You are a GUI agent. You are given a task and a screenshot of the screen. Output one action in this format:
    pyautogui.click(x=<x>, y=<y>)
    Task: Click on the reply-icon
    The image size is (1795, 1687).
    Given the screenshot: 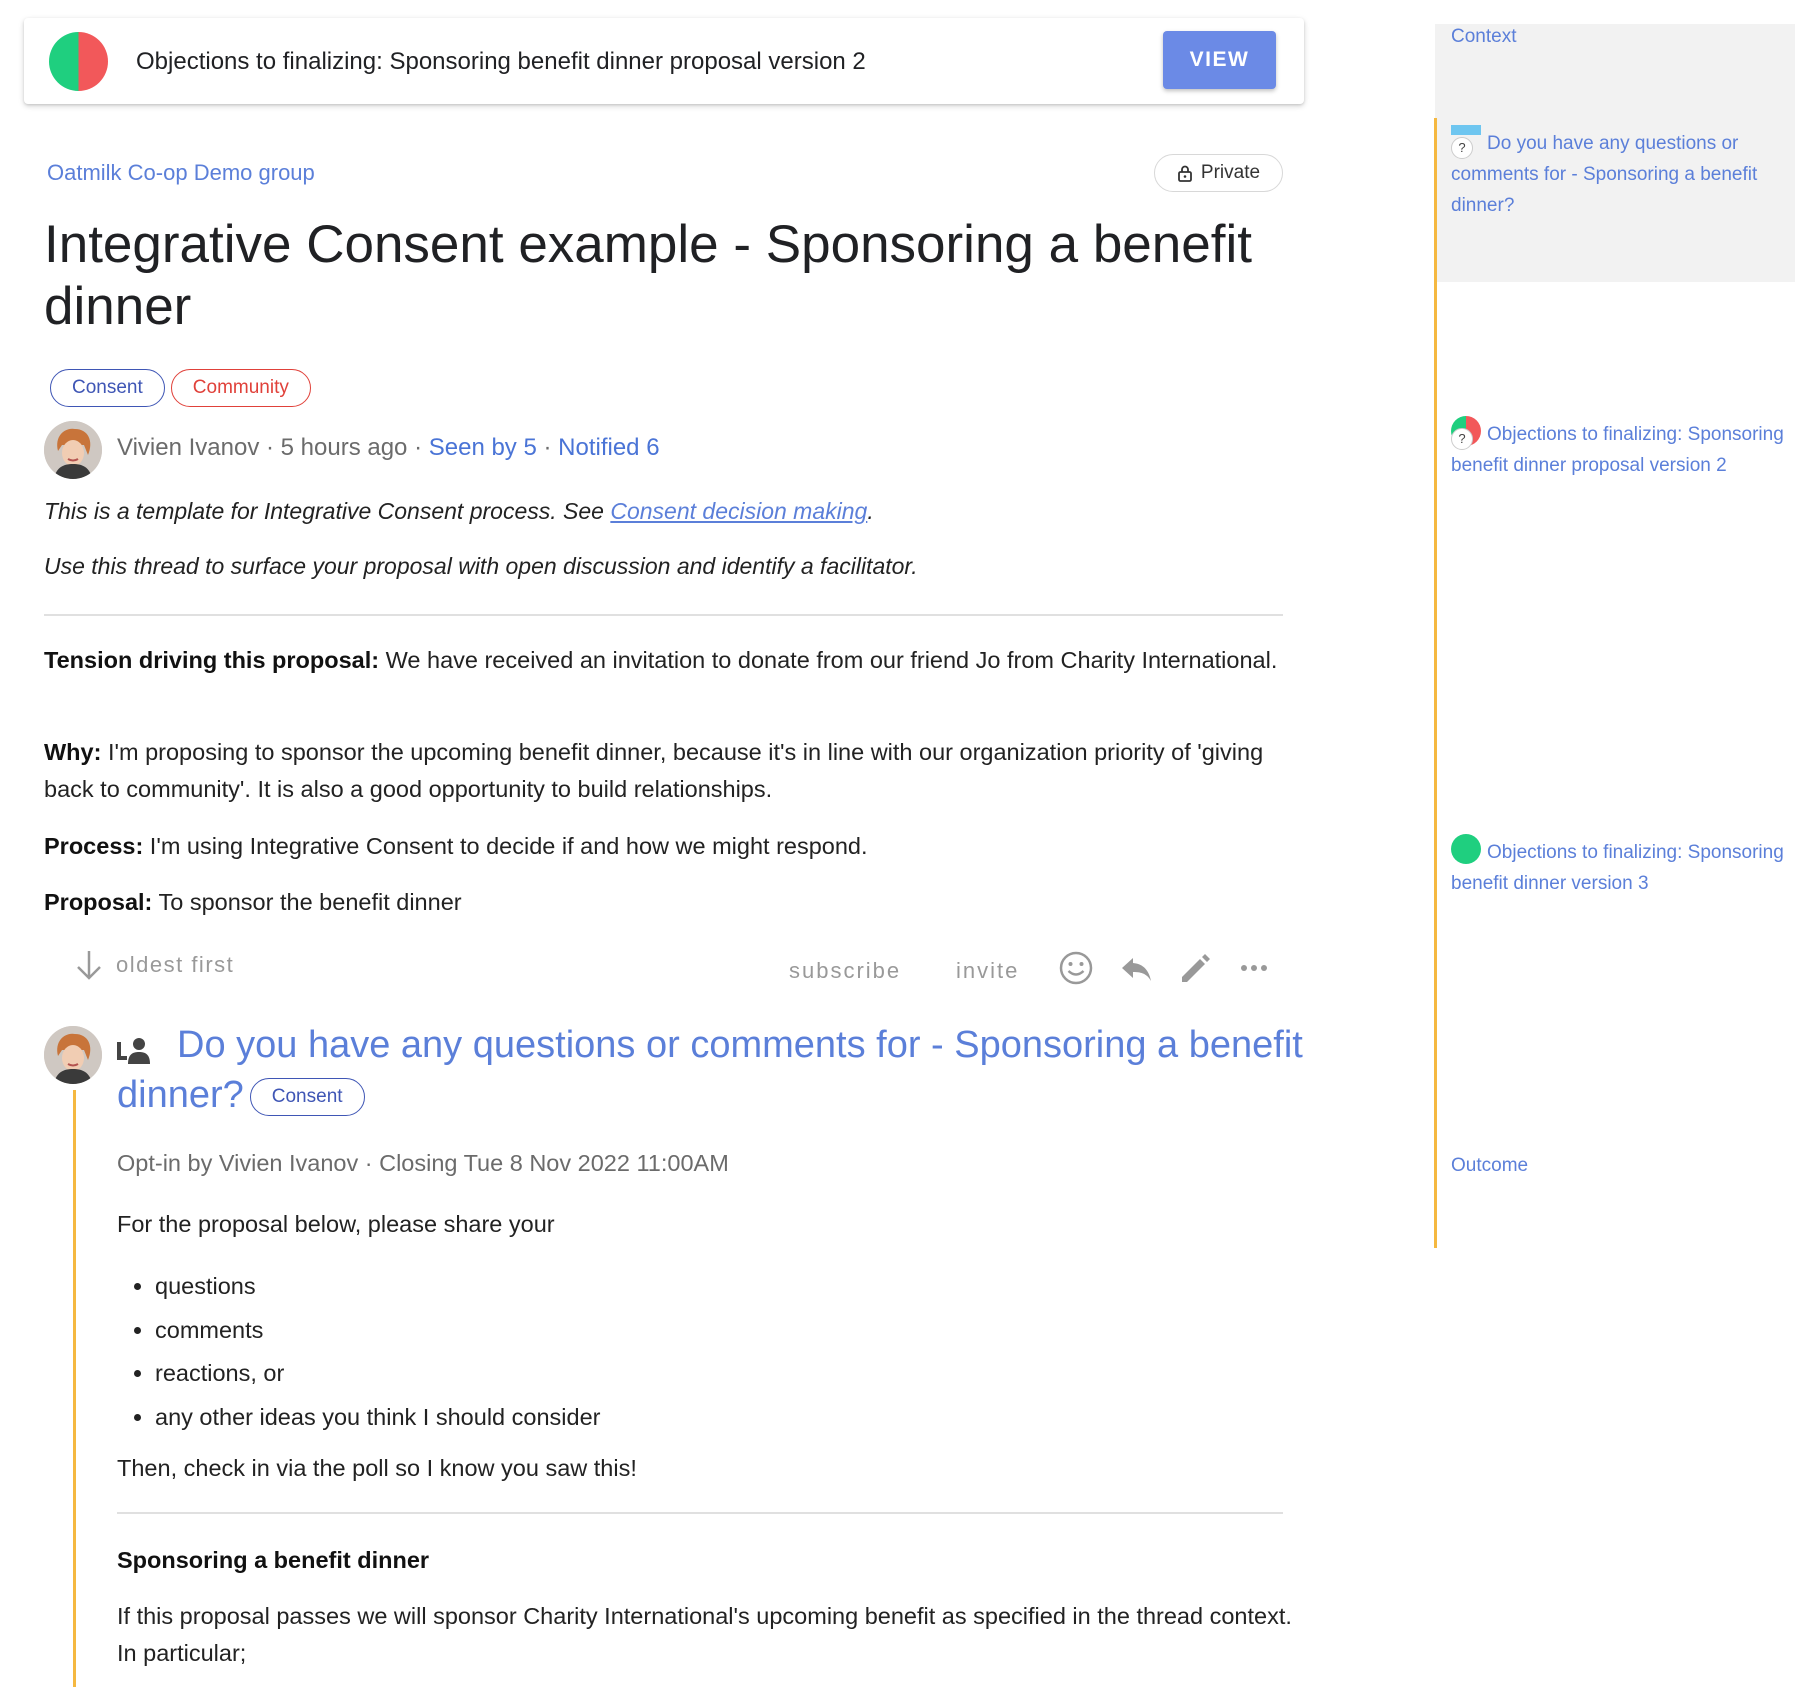 What is the action you would take?
    pyautogui.click(x=1136, y=968)
    